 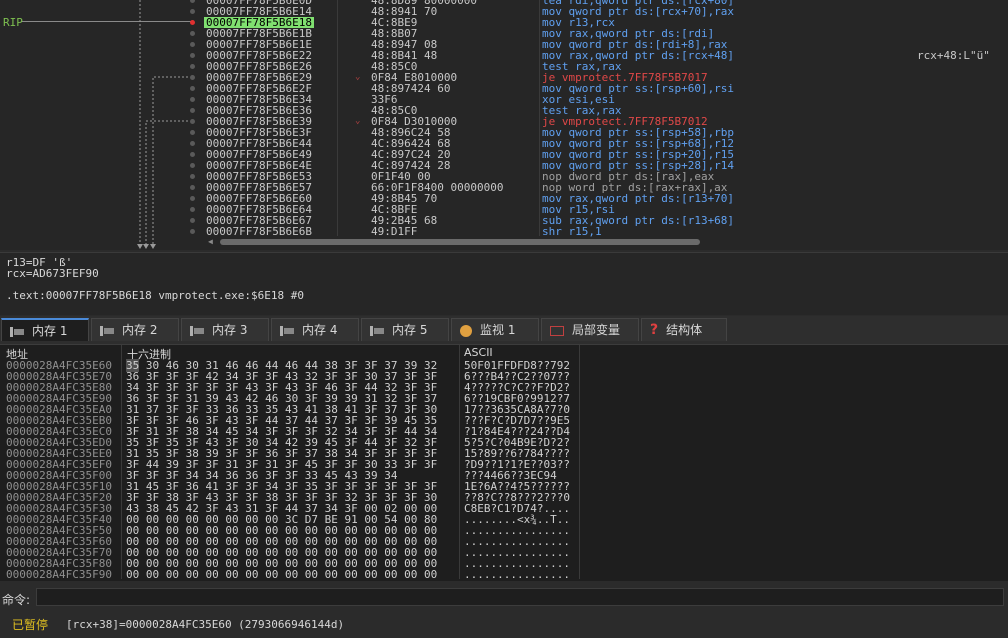 What do you see at coordinates (557, 330) in the screenshot?
I see `locals-icon` at bounding box center [557, 330].